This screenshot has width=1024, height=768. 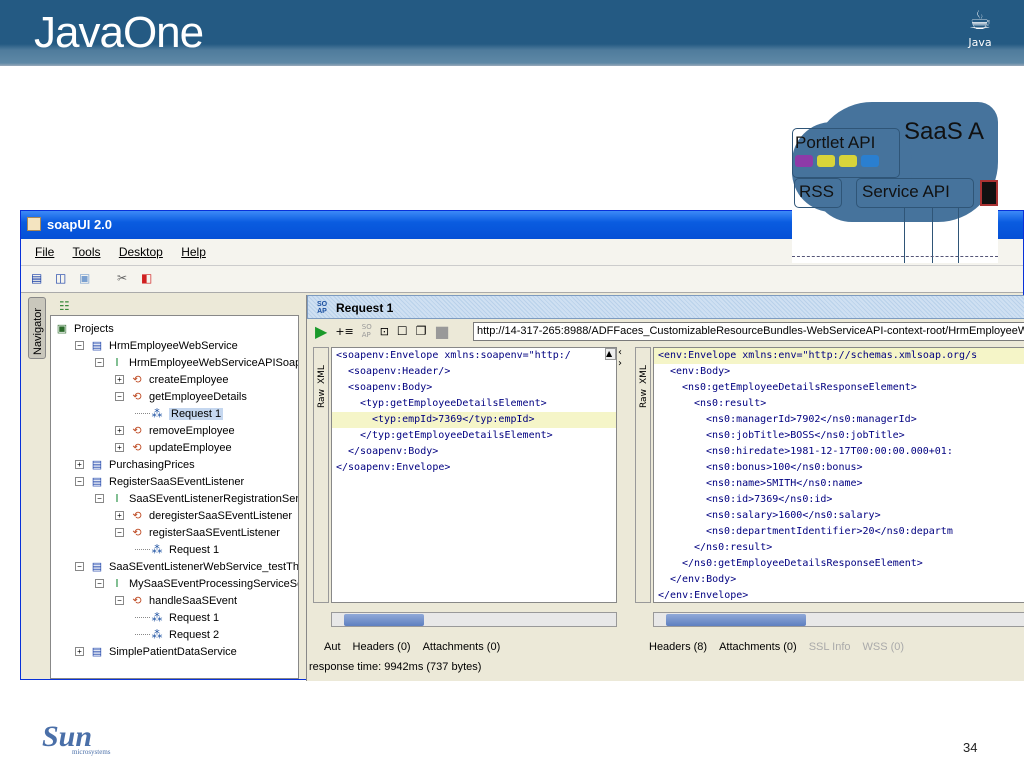 I want to click on java-logo: ☕ Java, so click(x=980, y=27).